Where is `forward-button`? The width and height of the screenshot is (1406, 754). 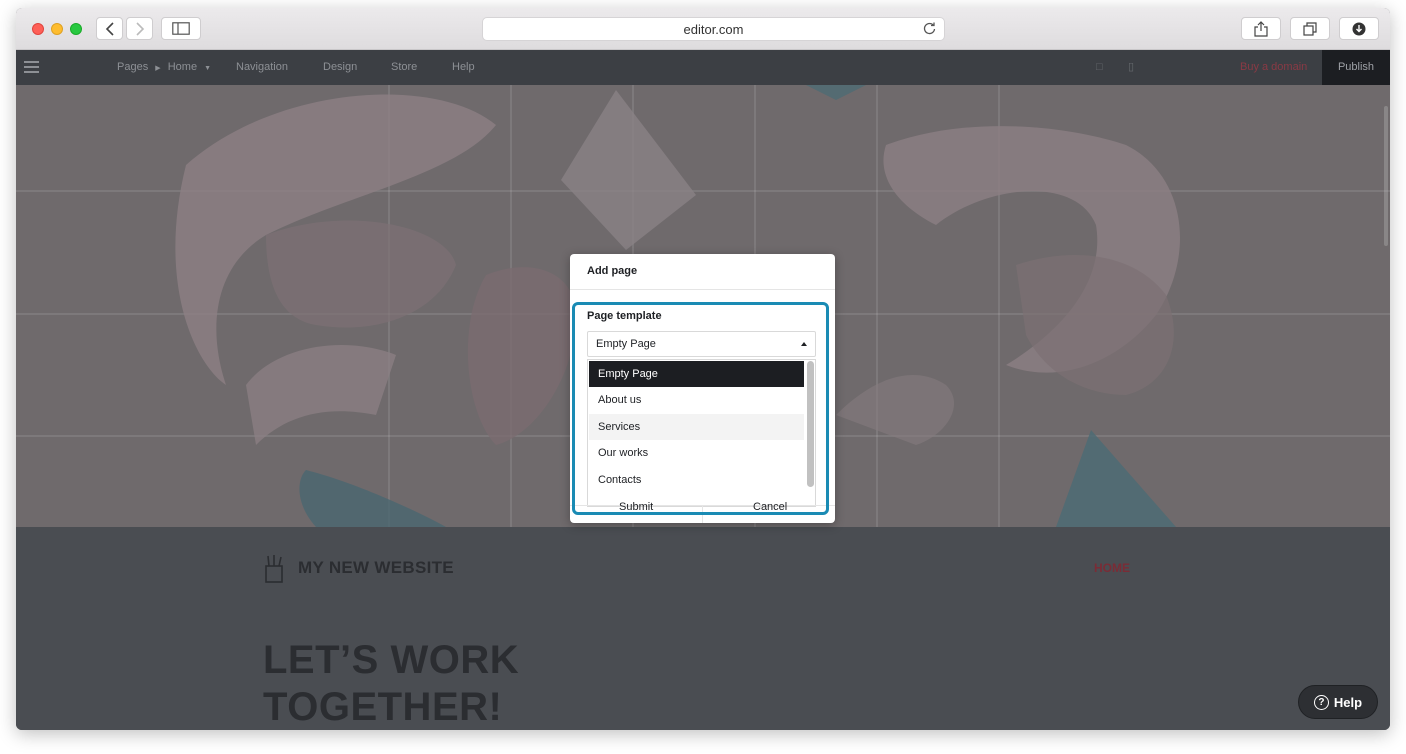 forward-button is located at coordinates (139, 28).